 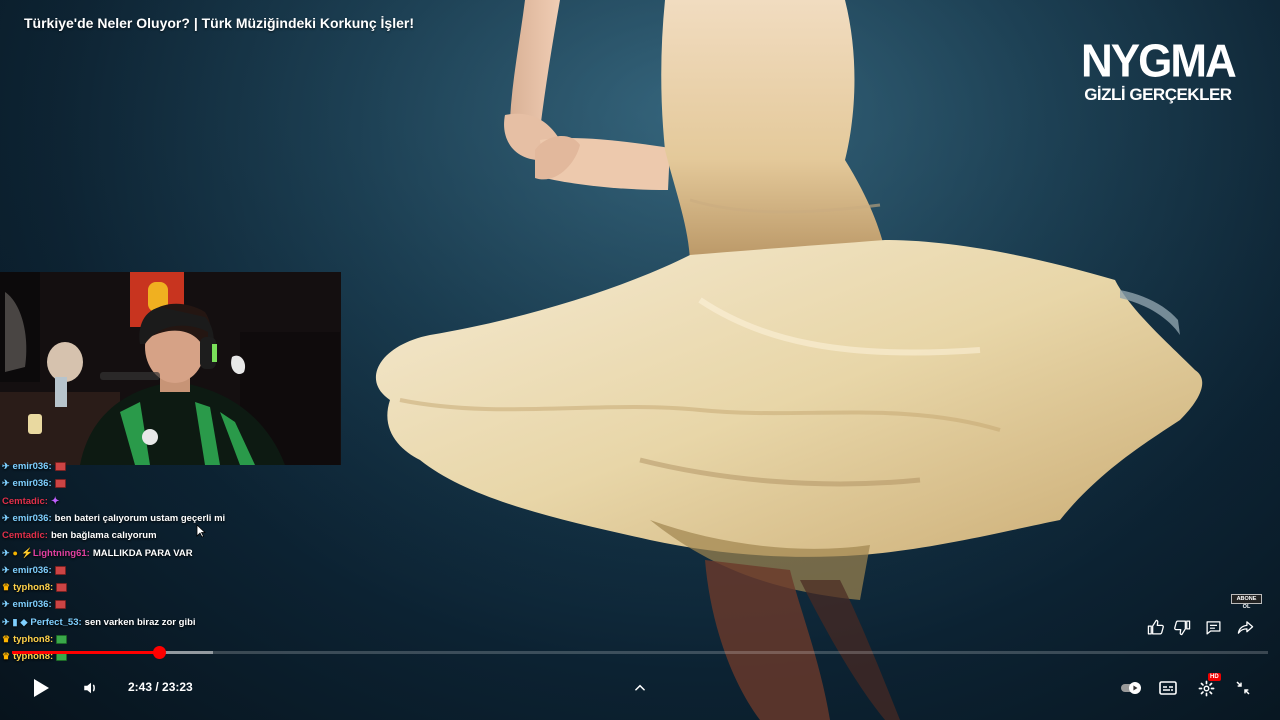 I want to click on share-button, so click(x=1245, y=627).